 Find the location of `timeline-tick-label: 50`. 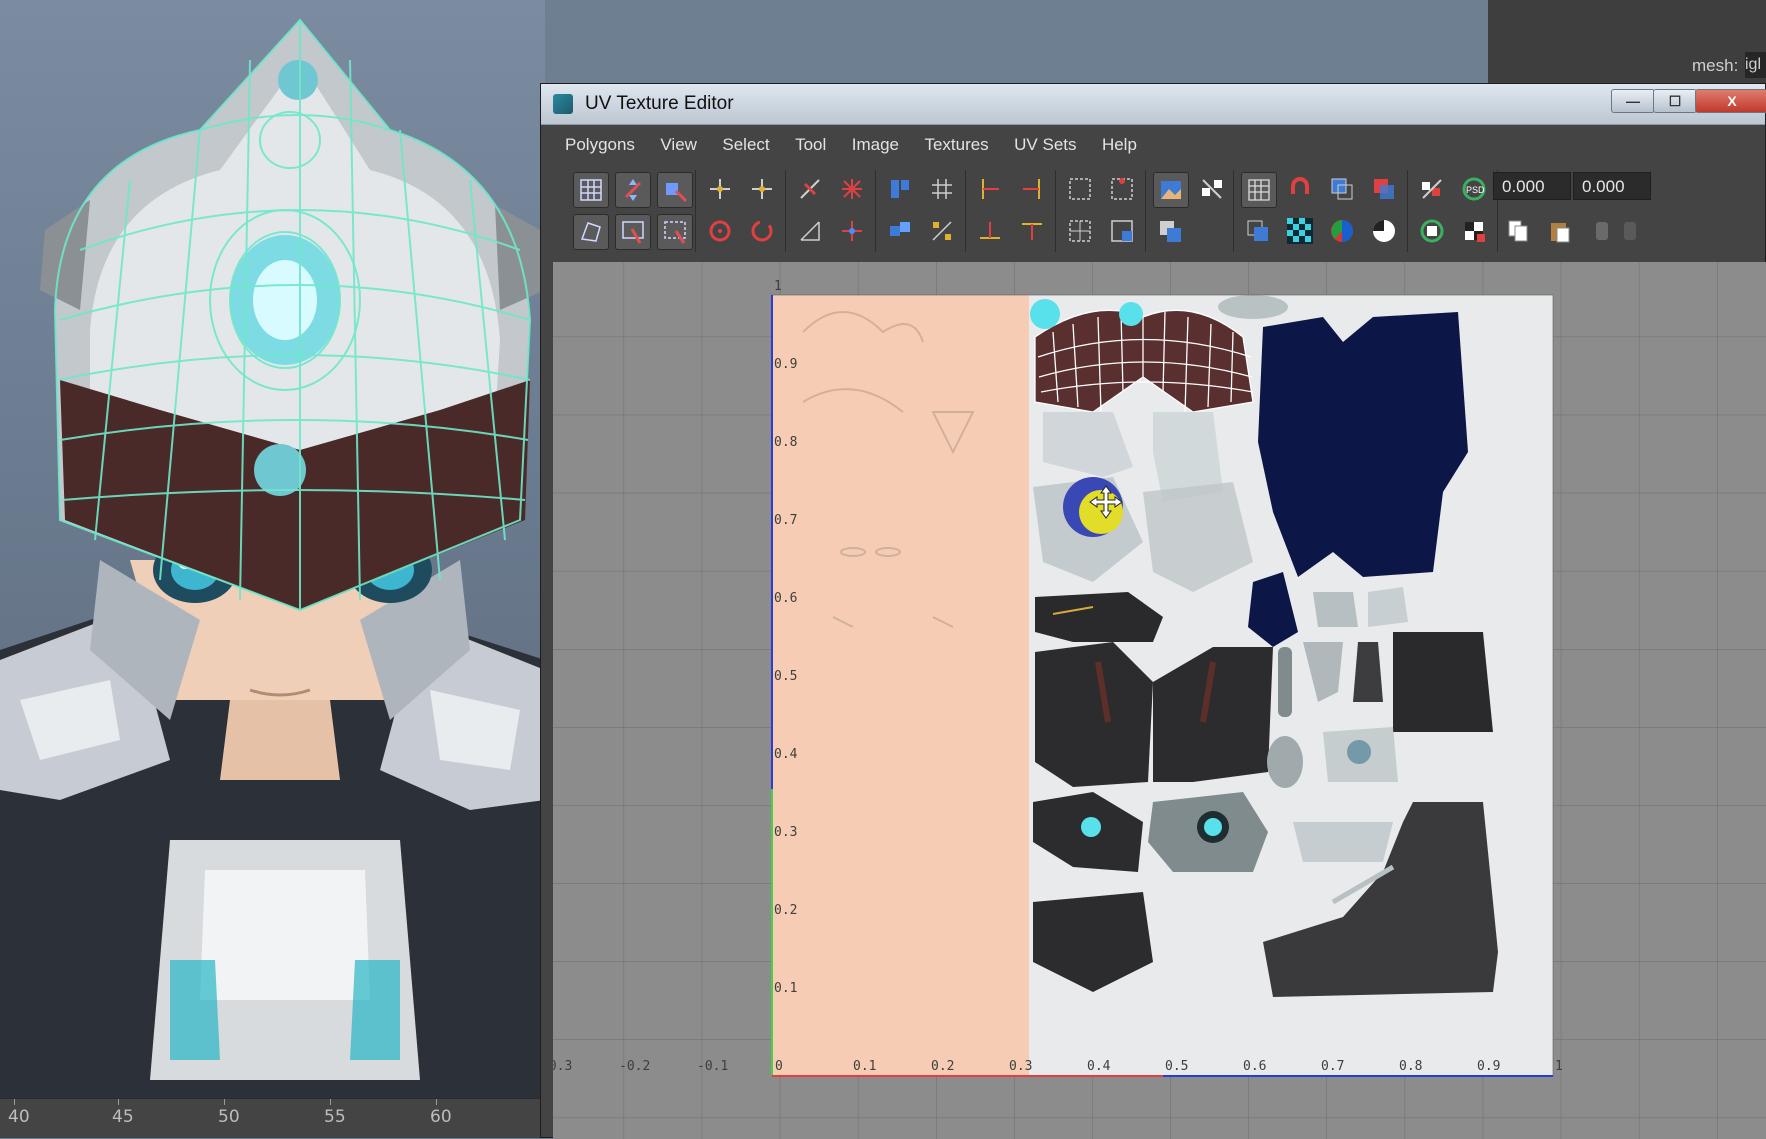

timeline-tick-label: 50 is located at coordinates (229, 1117).